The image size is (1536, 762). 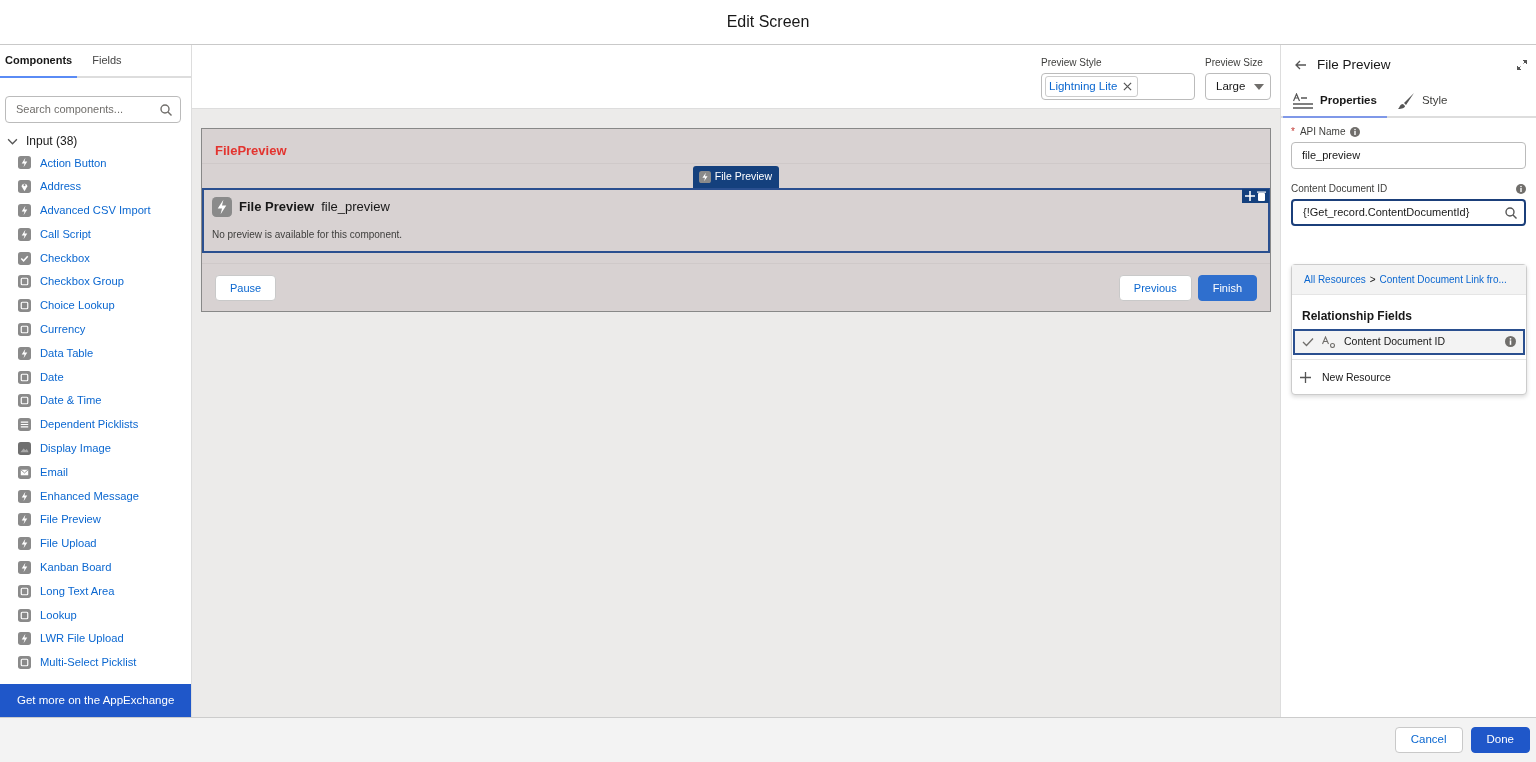 I want to click on breadcrumb-link: All Resources, so click(x=1335, y=279).